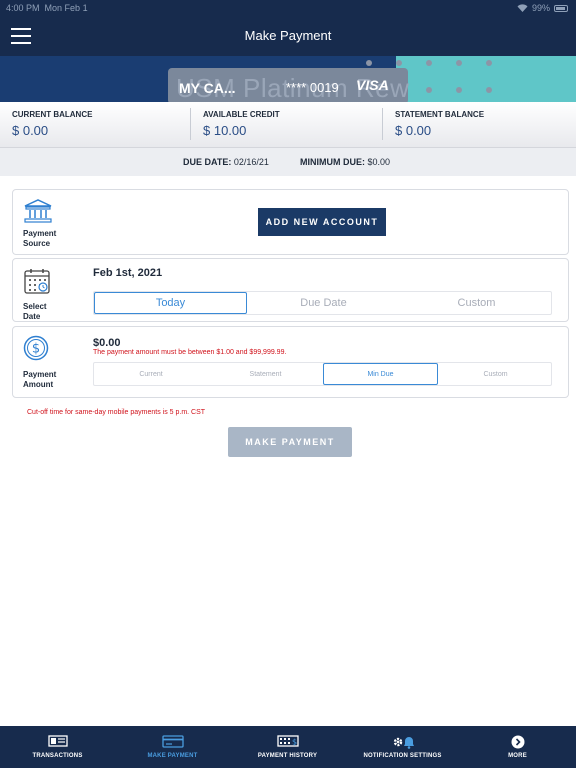  I want to click on date-option-group: Today Due Date Custom, so click(322, 303).